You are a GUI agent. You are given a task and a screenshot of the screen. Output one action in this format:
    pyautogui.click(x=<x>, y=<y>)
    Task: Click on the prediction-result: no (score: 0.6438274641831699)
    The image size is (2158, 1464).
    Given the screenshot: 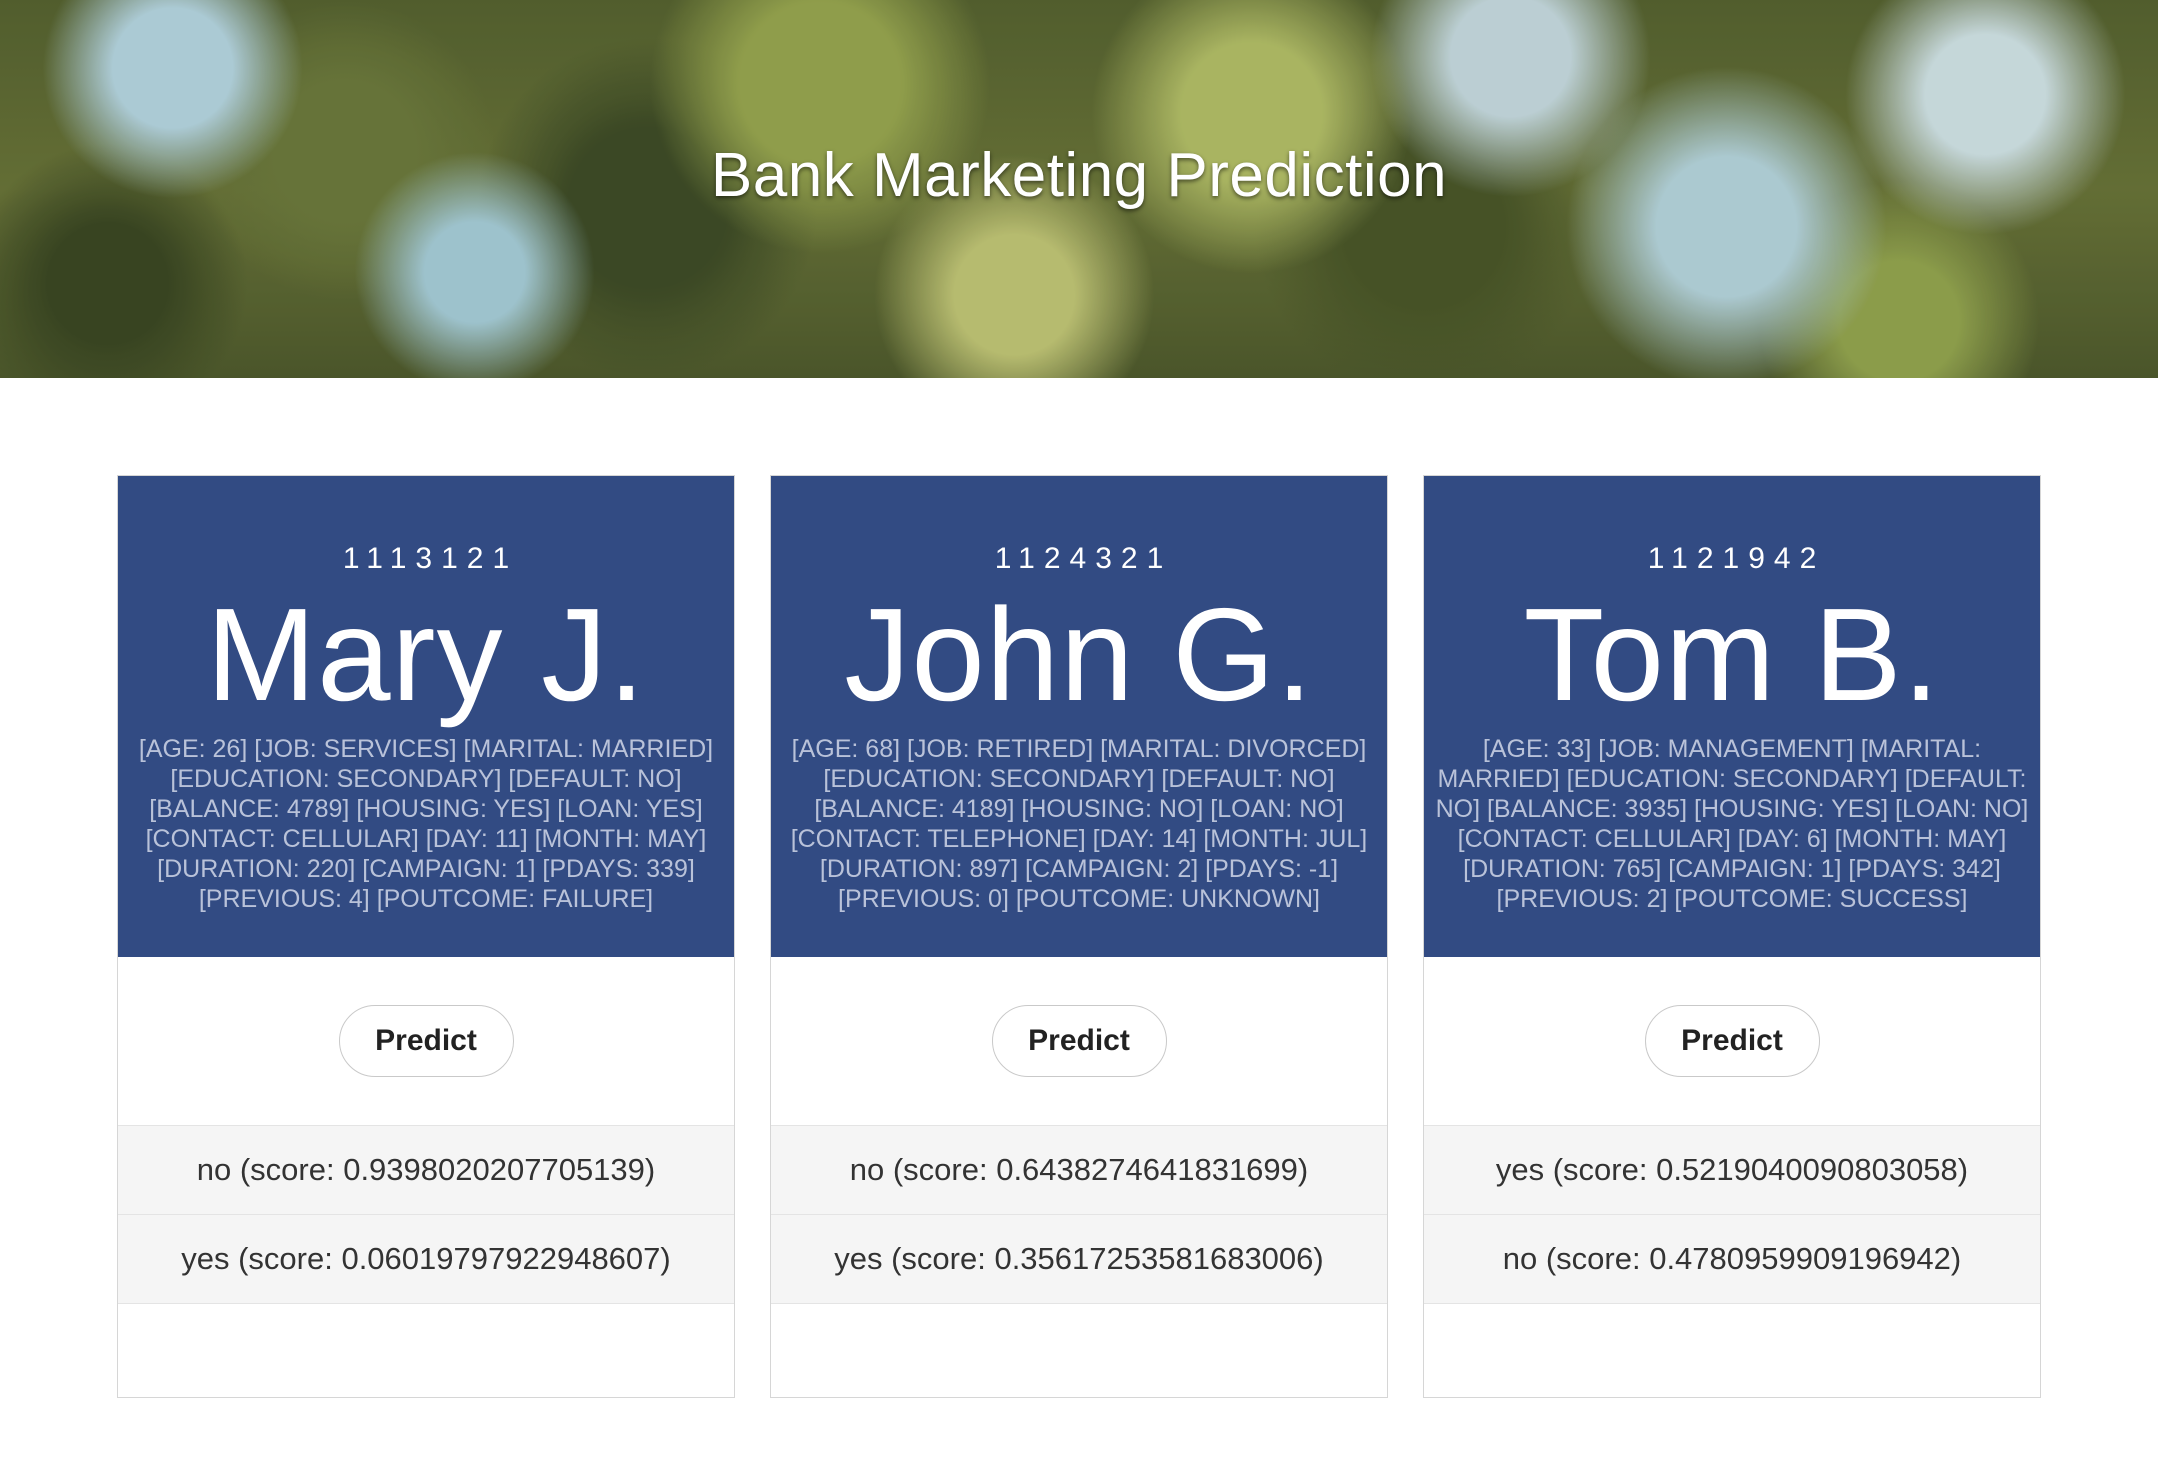 What is the action you would take?
    pyautogui.click(x=1079, y=1169)
    